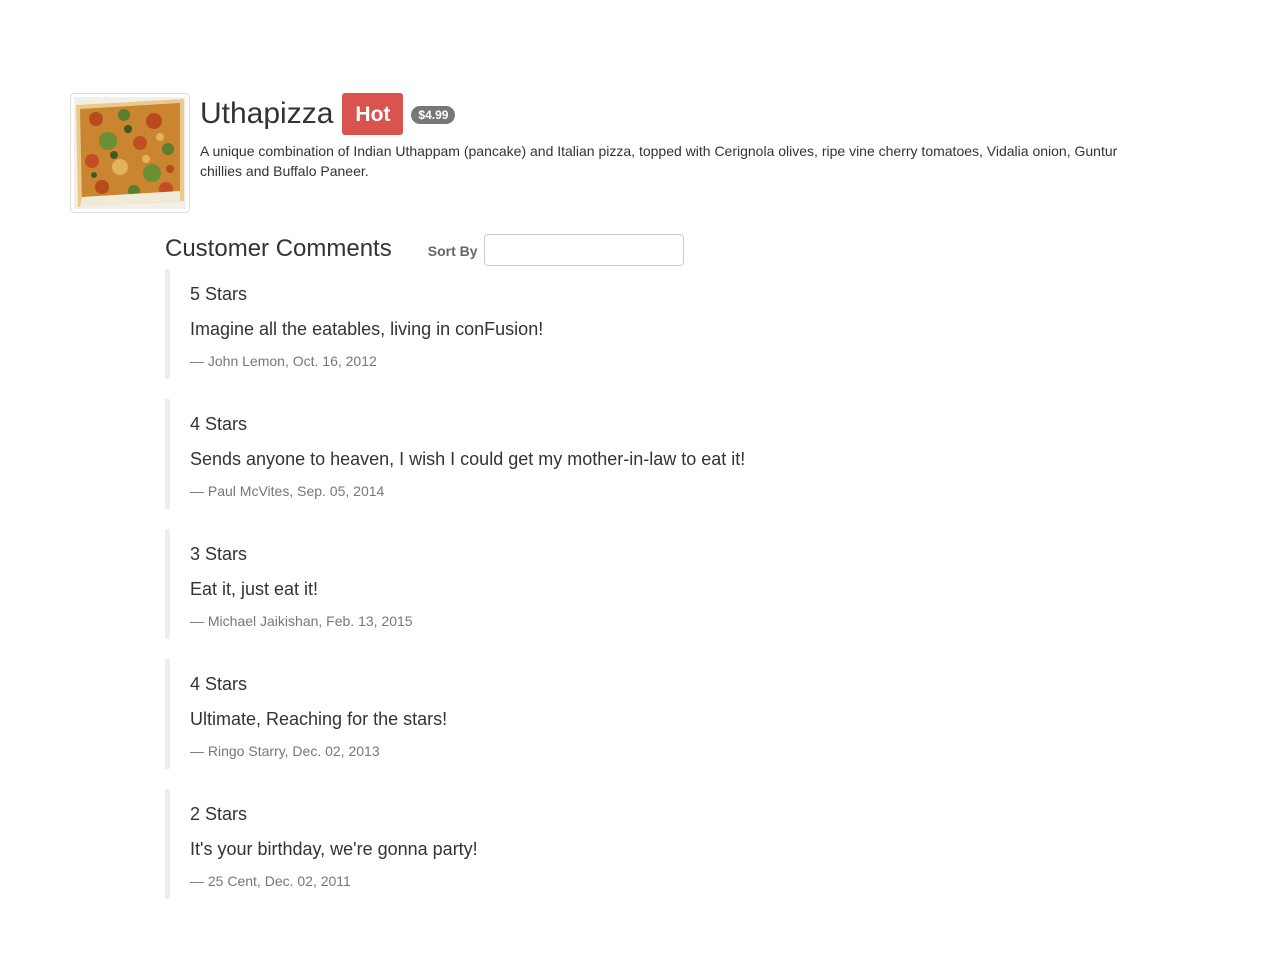 The width and height of the screenshot is (1288, 968). I want to click on comment-author-date: — 25 Cent, Dec. 02, 2011, so click(270, 881).